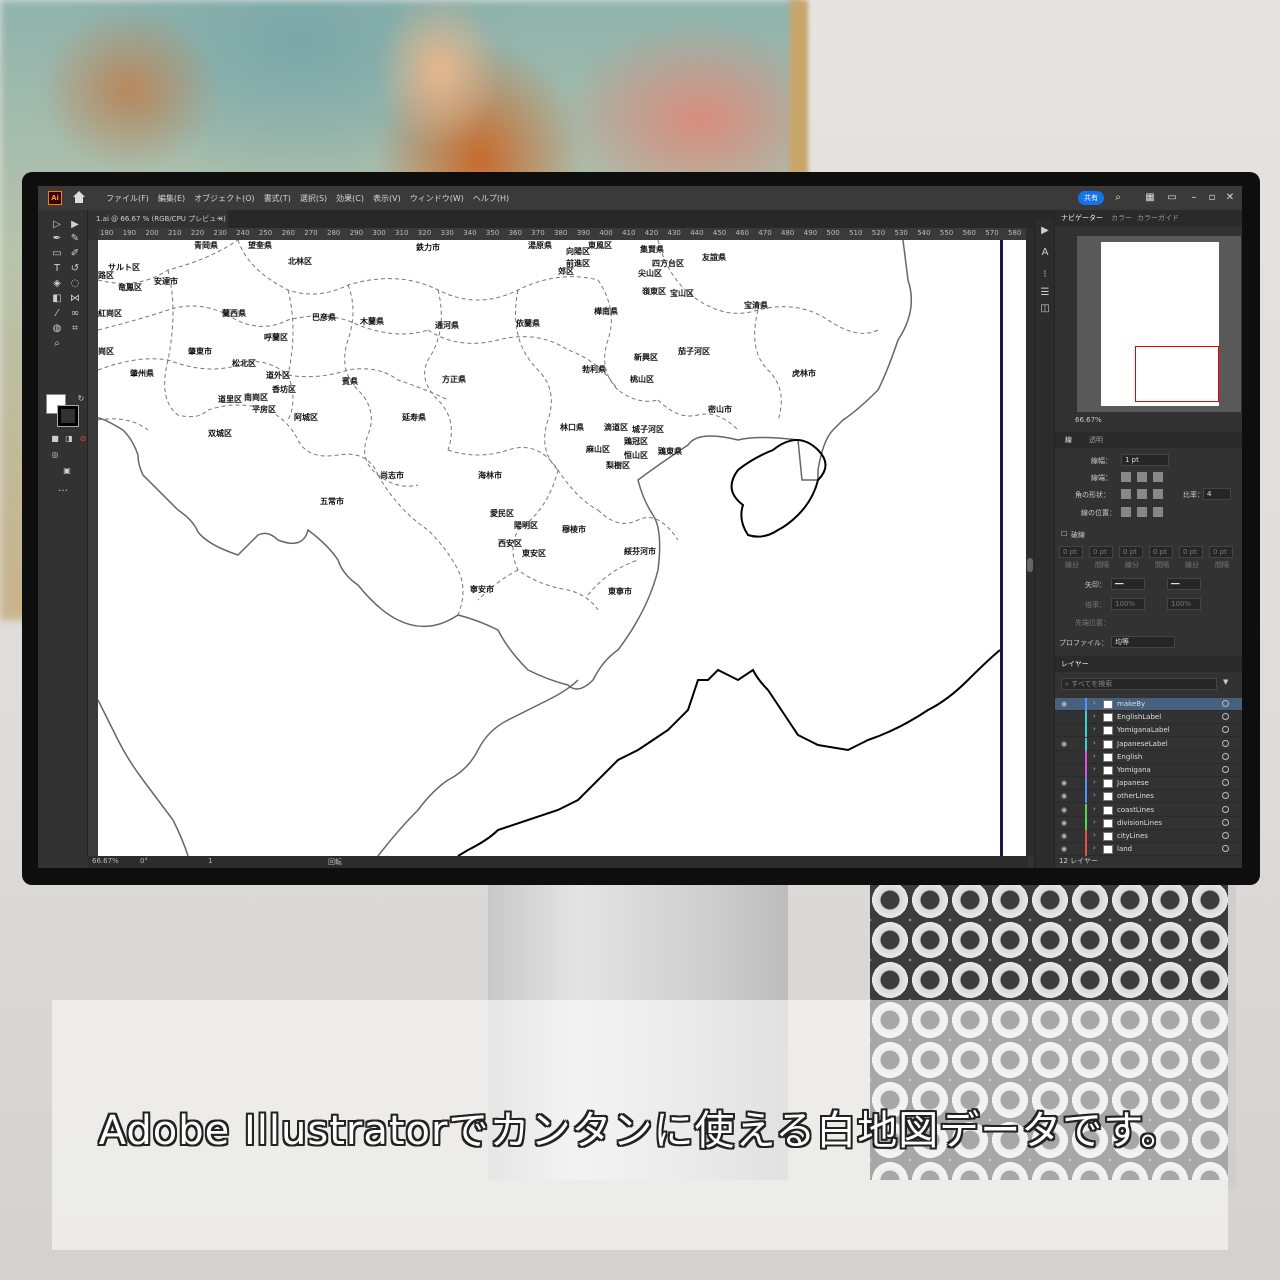  What do you see at coordinates (144, 861) in the screenshot?
I see `rotation-value: 0°` at bounding box center [144, 861].